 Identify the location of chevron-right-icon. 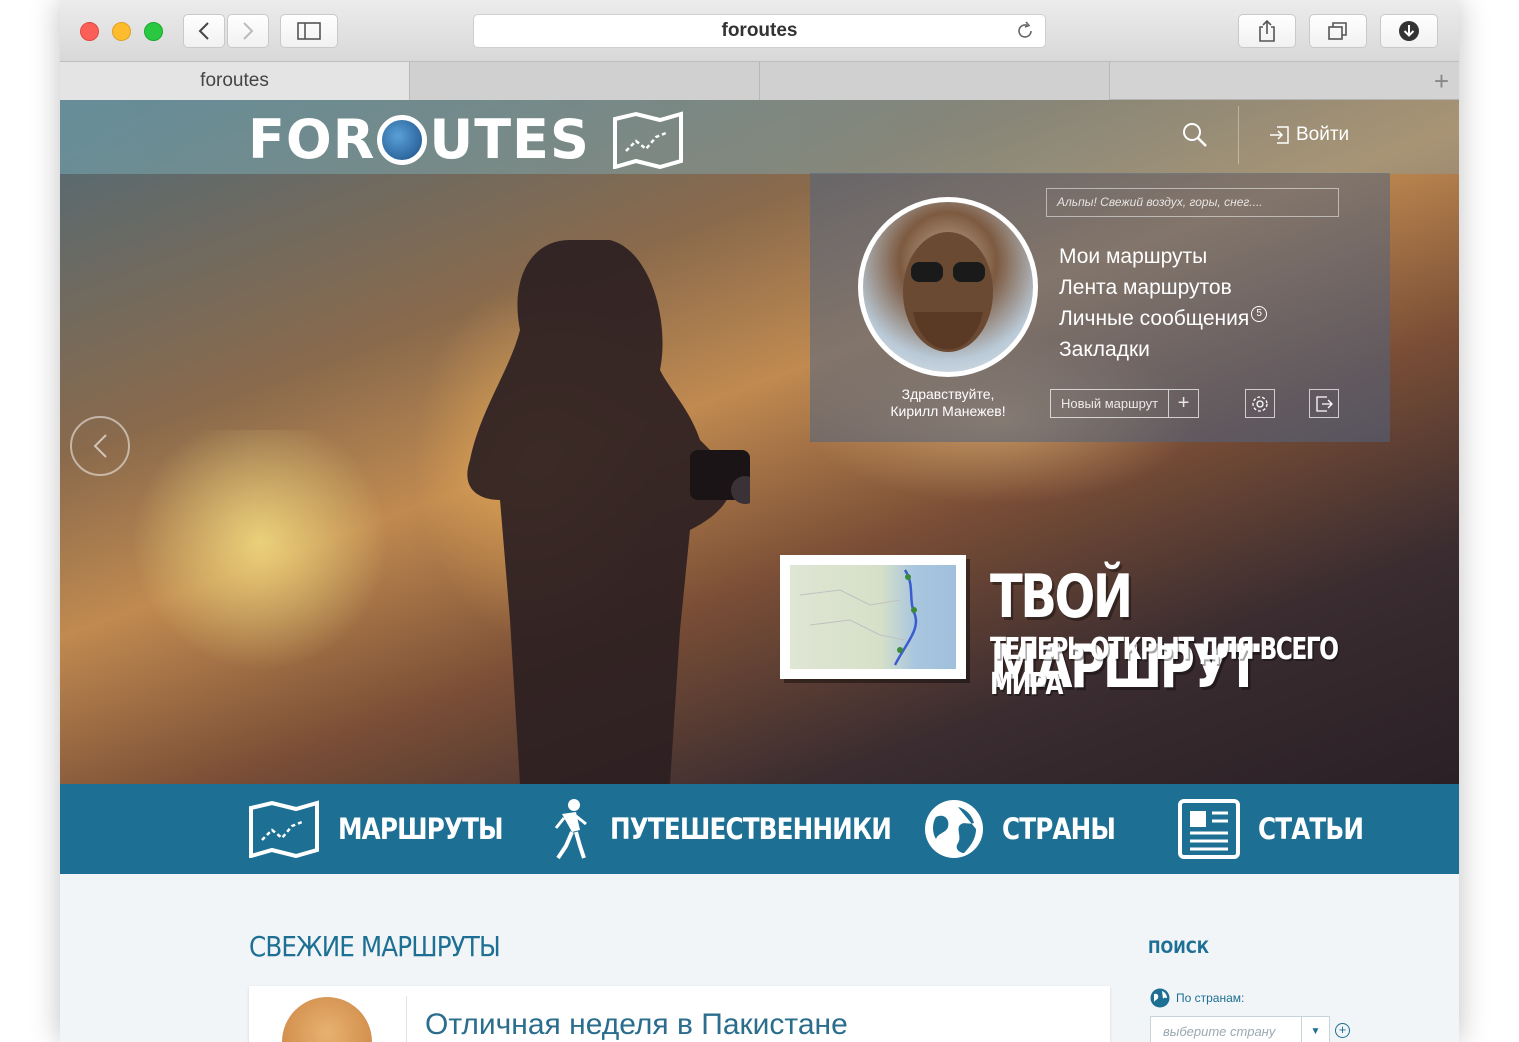
(248, 31).